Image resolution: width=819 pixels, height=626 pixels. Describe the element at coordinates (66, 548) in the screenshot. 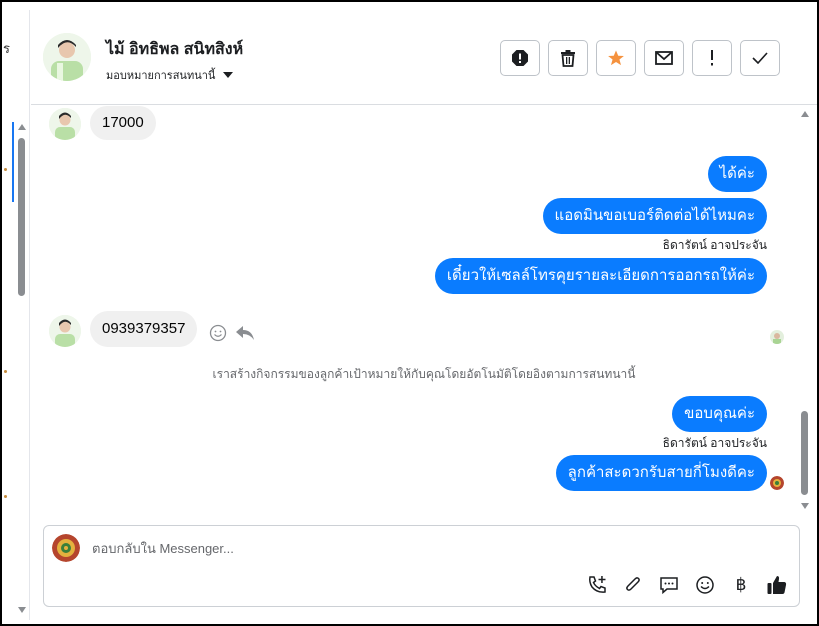

I see `page-avatar` at that location.